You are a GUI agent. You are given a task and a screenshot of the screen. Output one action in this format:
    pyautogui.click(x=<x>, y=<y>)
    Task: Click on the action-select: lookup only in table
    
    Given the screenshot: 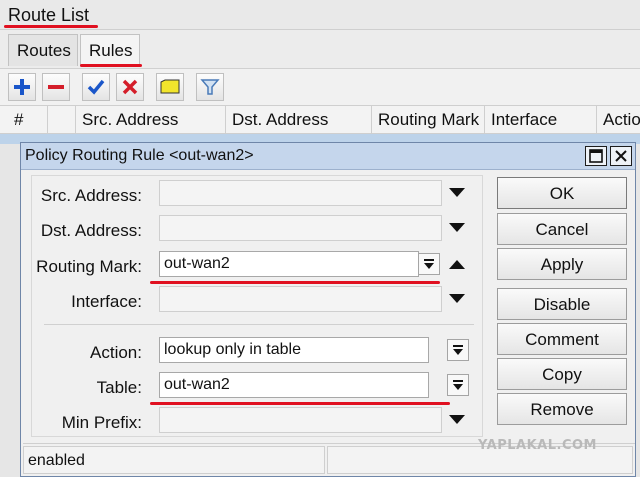 What is the action you would take?
    pyautogui.click(x=294, y=350)
    